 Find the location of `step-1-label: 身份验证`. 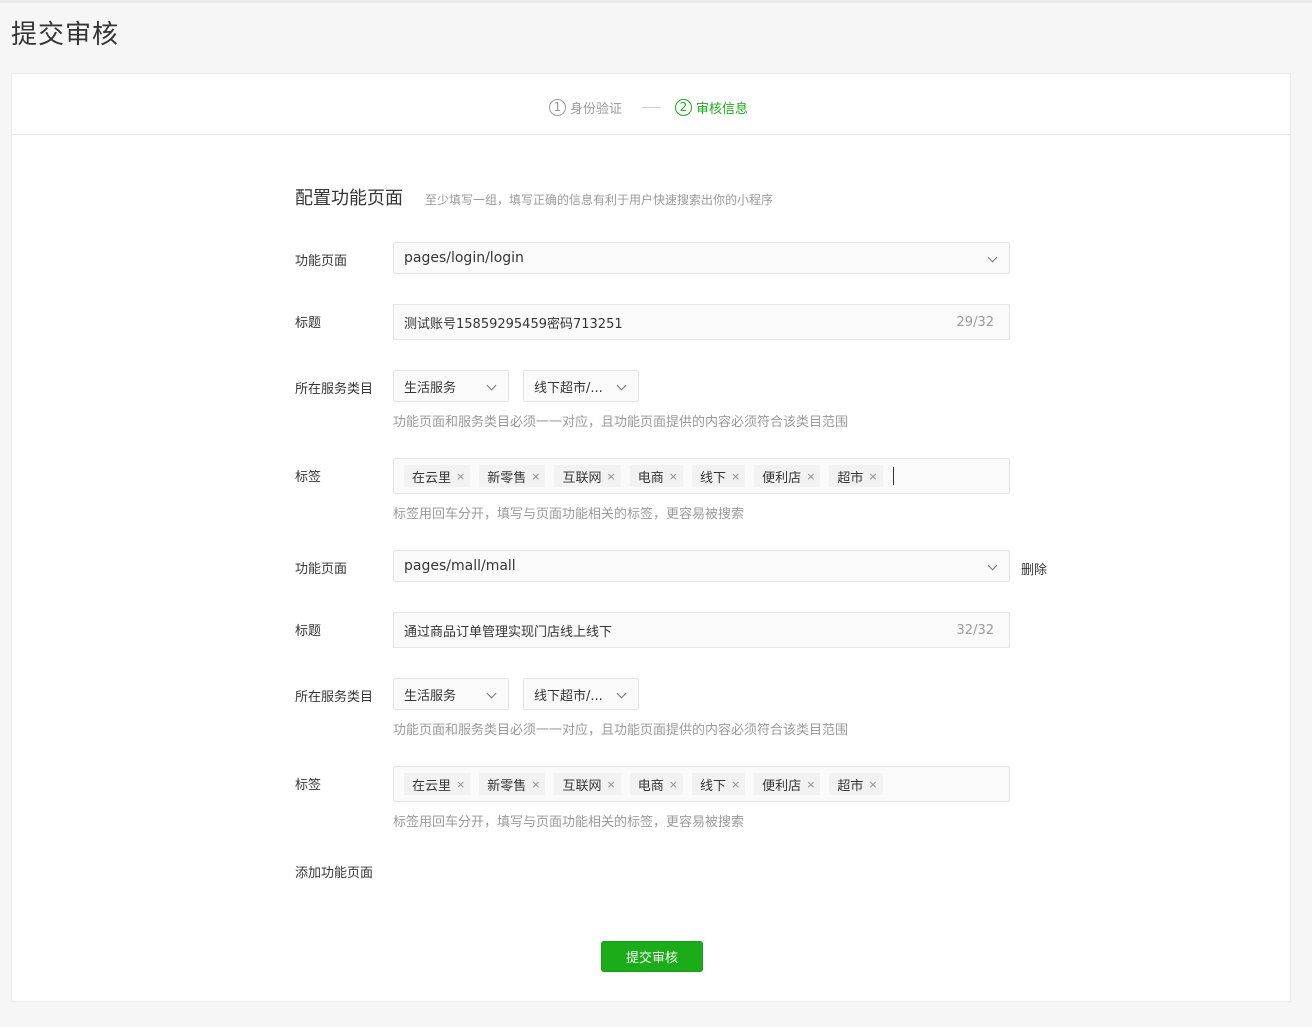

step-1-label: 身份验证 is located at coordinates (596, 109).